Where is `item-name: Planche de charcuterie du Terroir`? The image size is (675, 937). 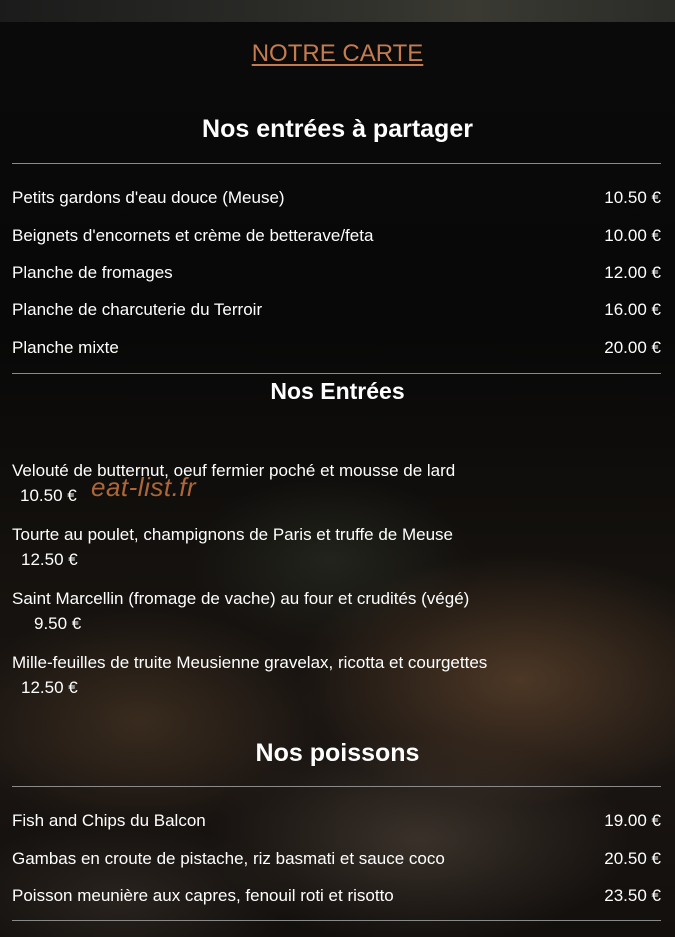 item-name: Planche de charcuterie du Terroir is located at coordinates (137, 309).